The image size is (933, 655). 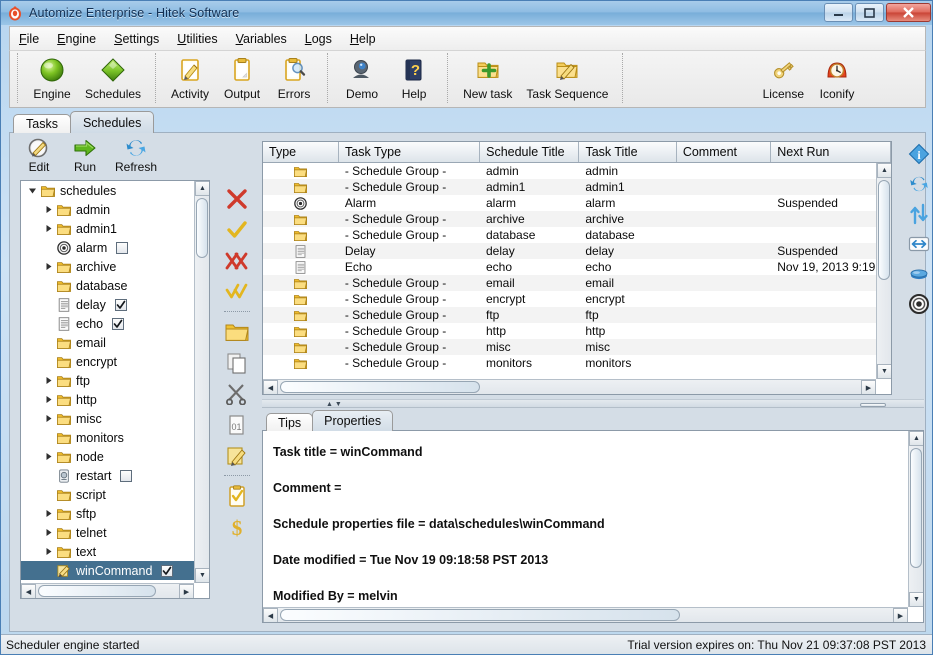 I want to click on tree-node-script: script, so click(x=108, y=494).